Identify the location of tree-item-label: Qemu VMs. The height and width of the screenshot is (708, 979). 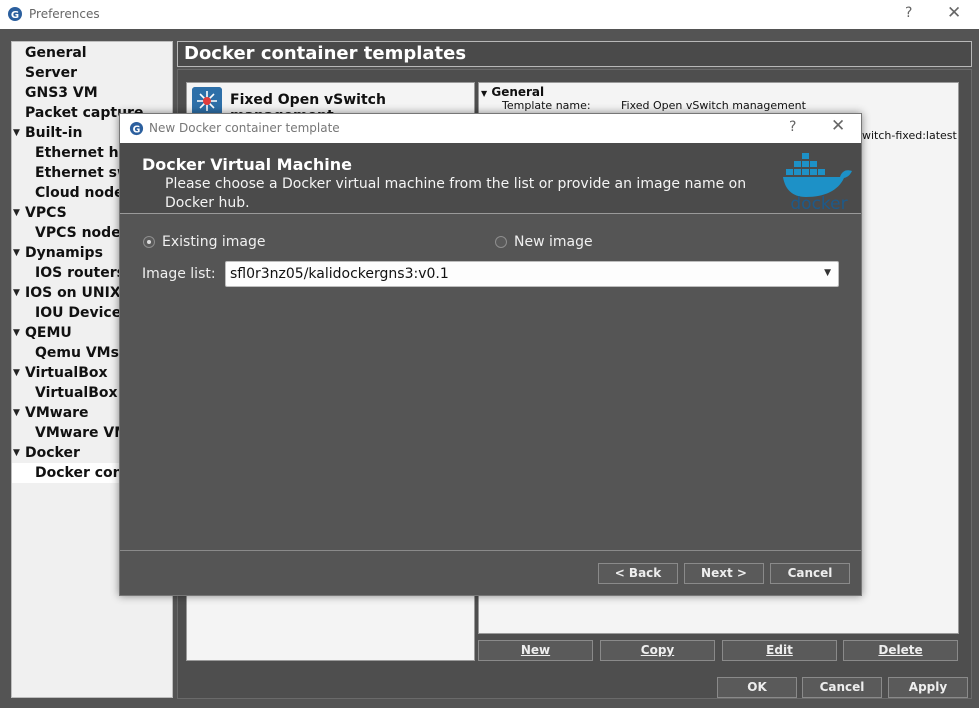
(77, 353).